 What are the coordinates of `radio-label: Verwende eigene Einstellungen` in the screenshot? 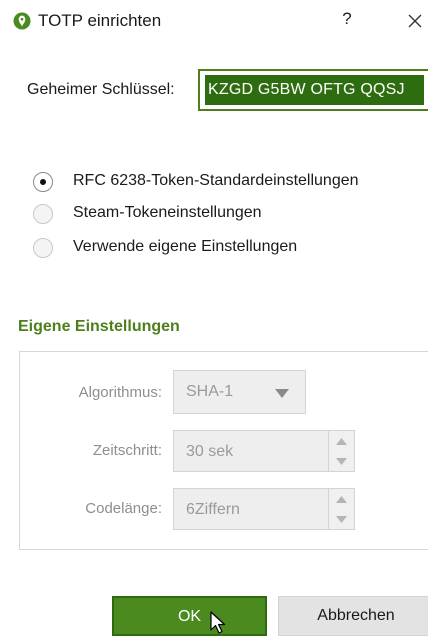 It's located at (185, 246).